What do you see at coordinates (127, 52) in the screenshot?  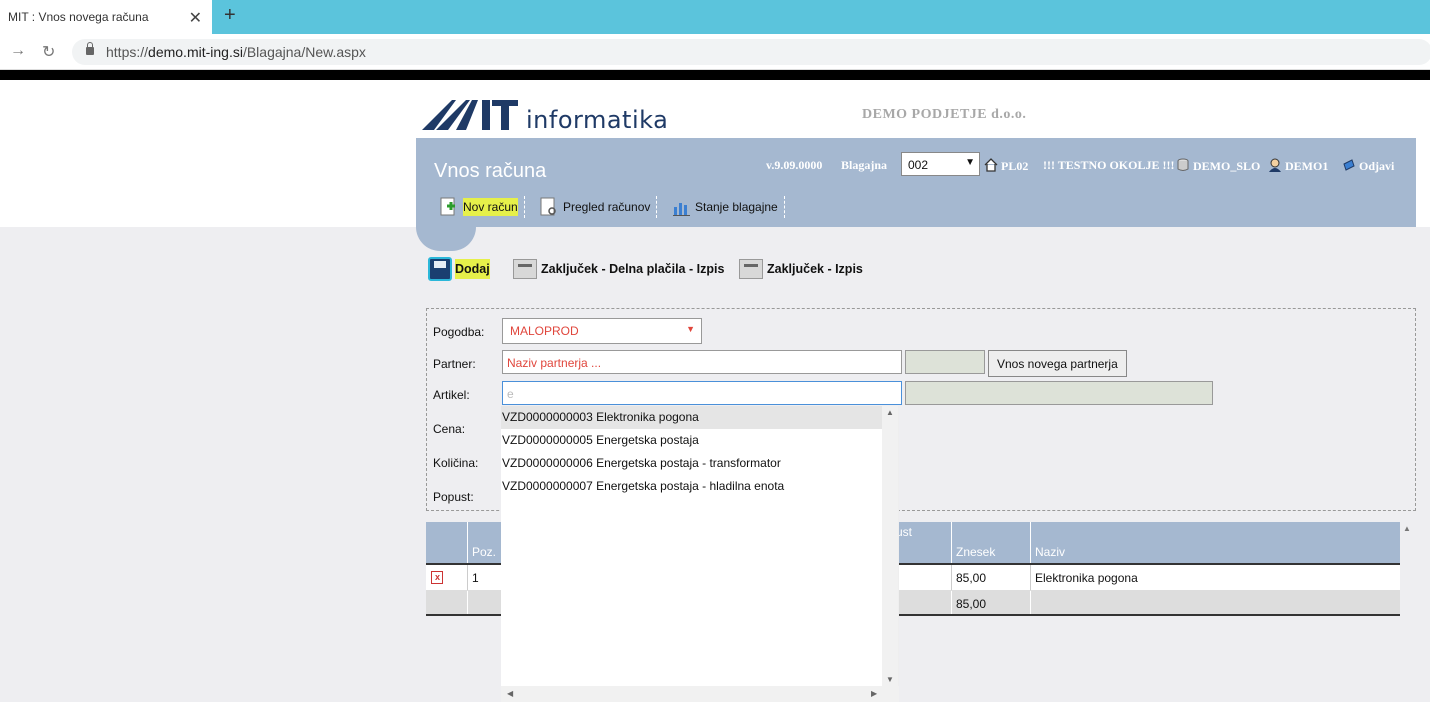 I see `url-prefix: https://` at bounding box center [127, 52].